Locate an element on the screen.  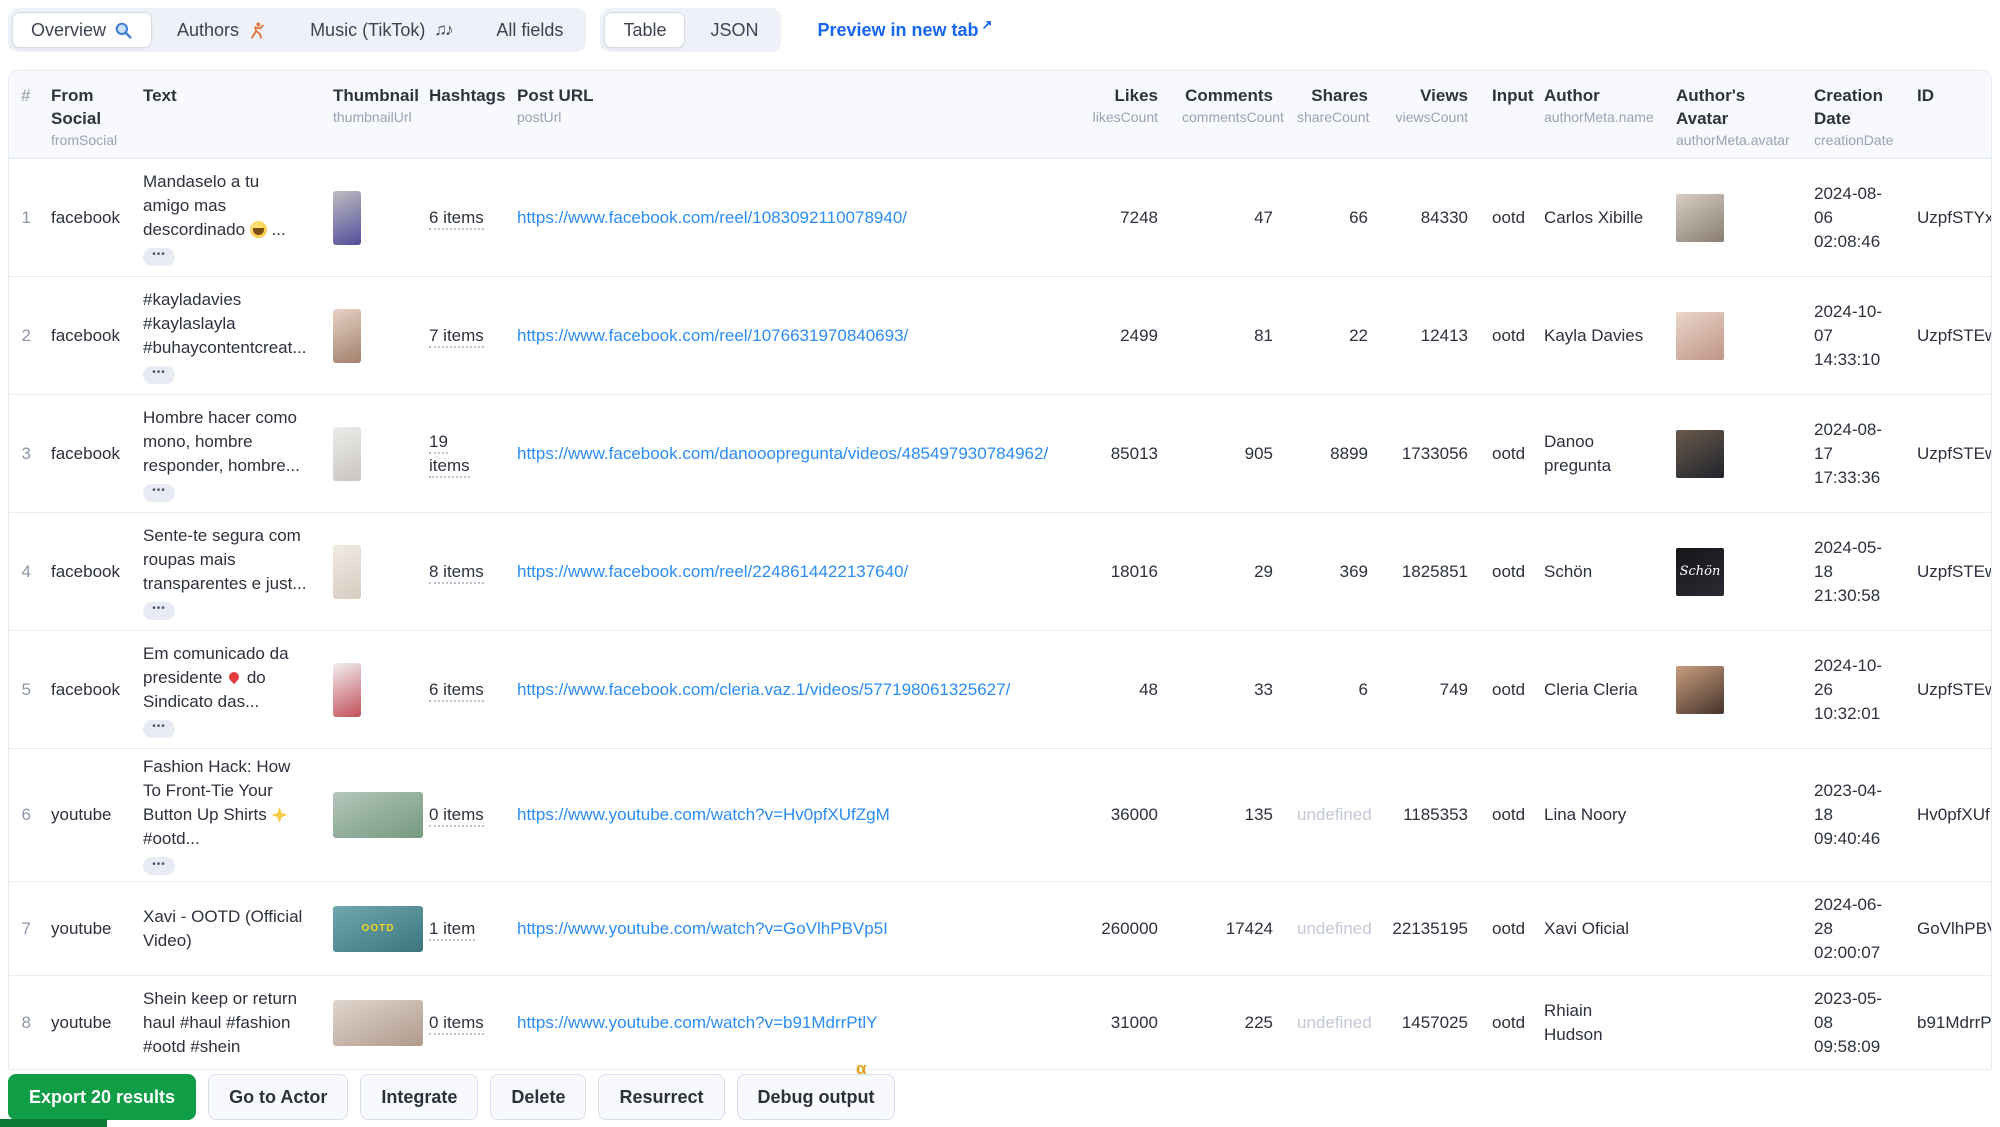
tab-label: Authors is located at coordinates (208, 29).